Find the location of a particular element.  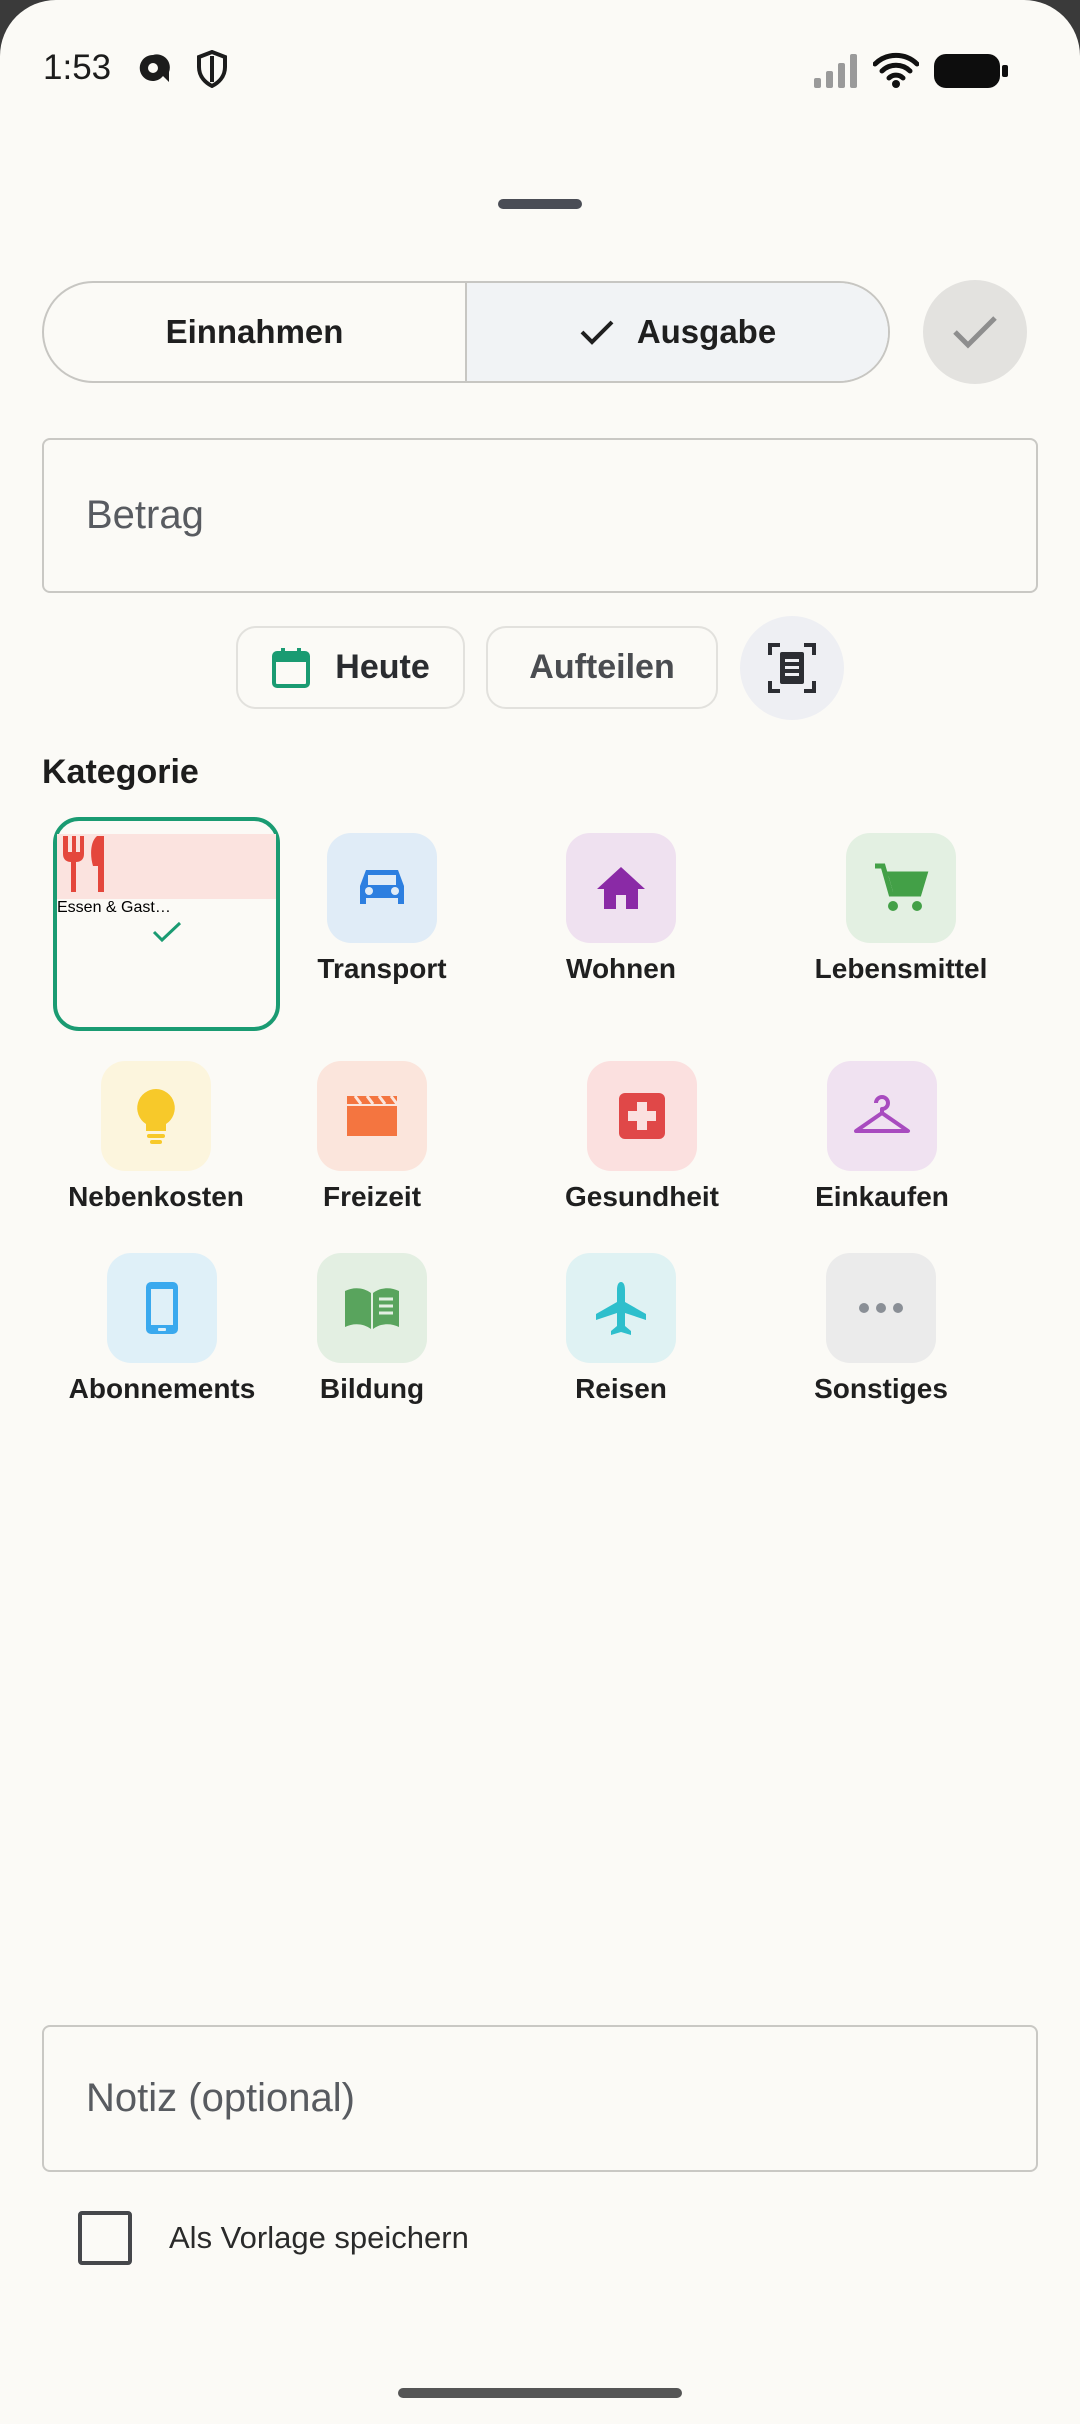

status-time: 1:53 is located at coordinates (77, 67).